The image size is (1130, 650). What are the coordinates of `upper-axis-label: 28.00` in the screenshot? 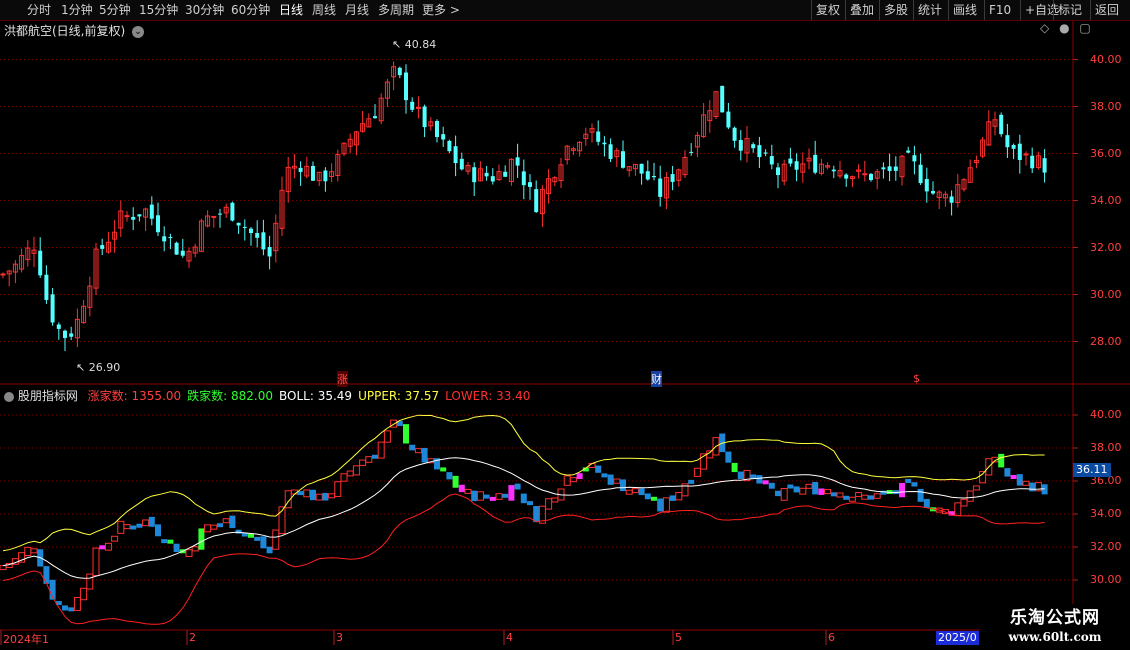 It's located at (1106, 341).